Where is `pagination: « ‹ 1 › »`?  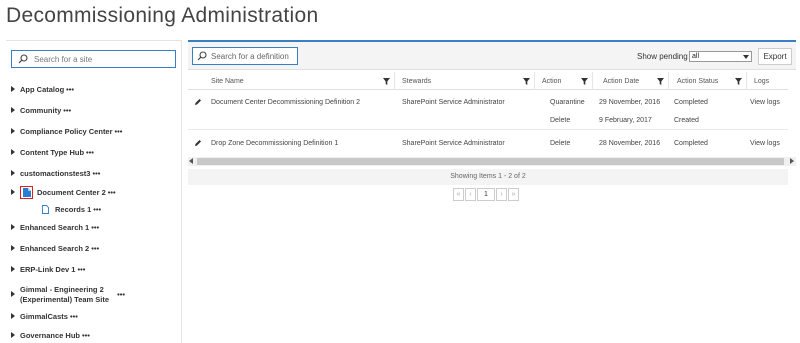 pagination: « ‹ 1 › » is located at coordinates (486, 194).